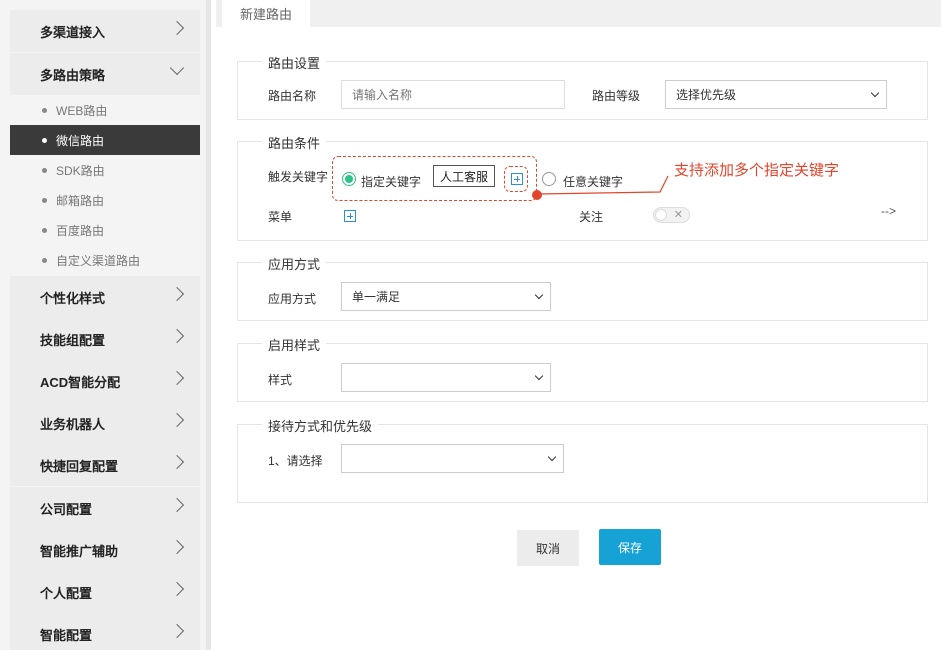 The width and height of the screenshot is (941, 650). I want to click on sidebar-item-label: ACD智能分配, so click(80, 382).